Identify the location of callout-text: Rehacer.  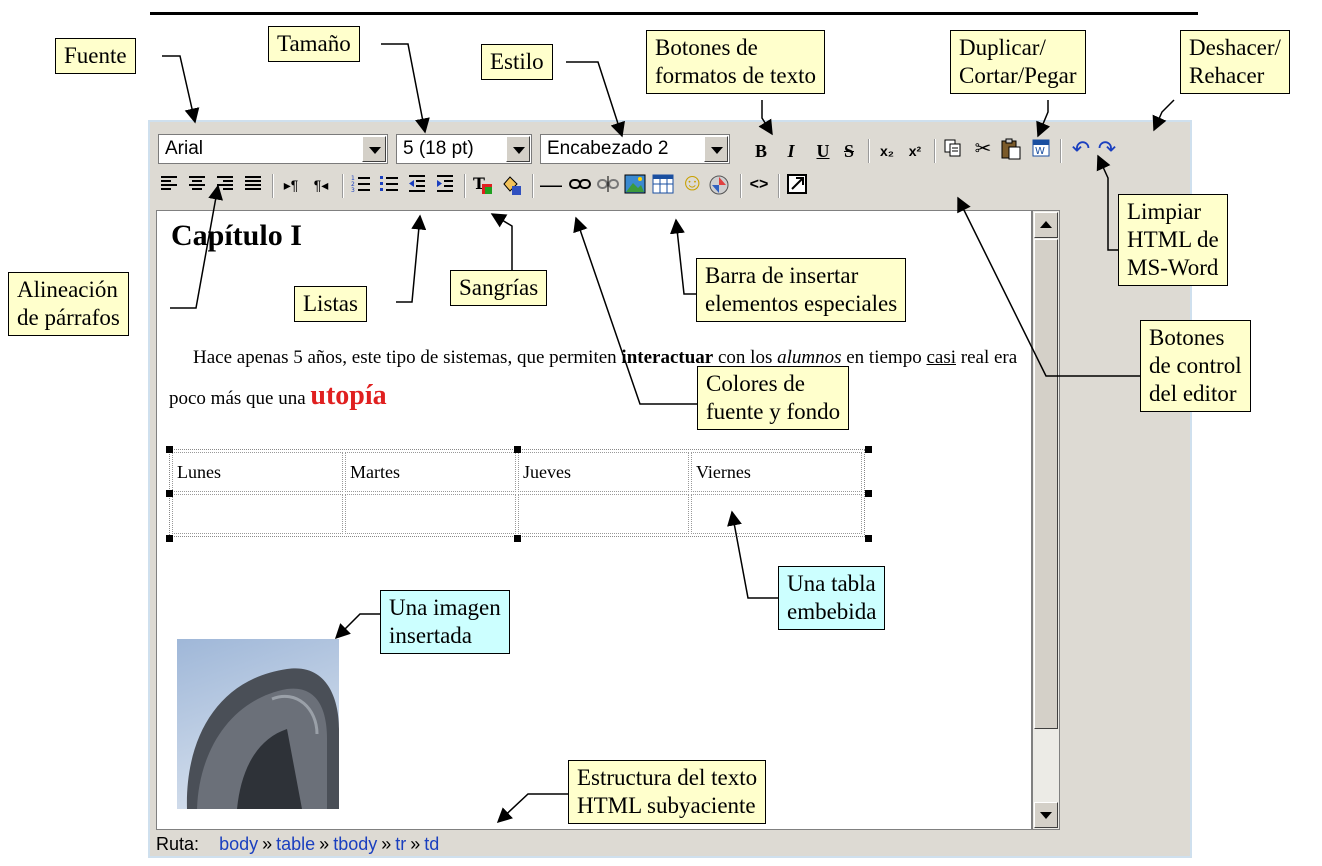
(1227, 75).